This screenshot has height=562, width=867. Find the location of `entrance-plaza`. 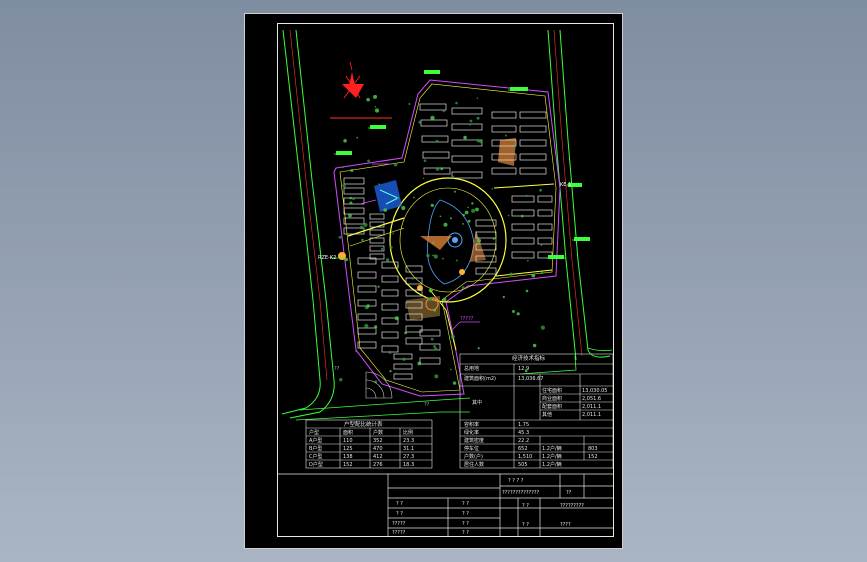

entrance-plaza is located at coordinates (379, 385).